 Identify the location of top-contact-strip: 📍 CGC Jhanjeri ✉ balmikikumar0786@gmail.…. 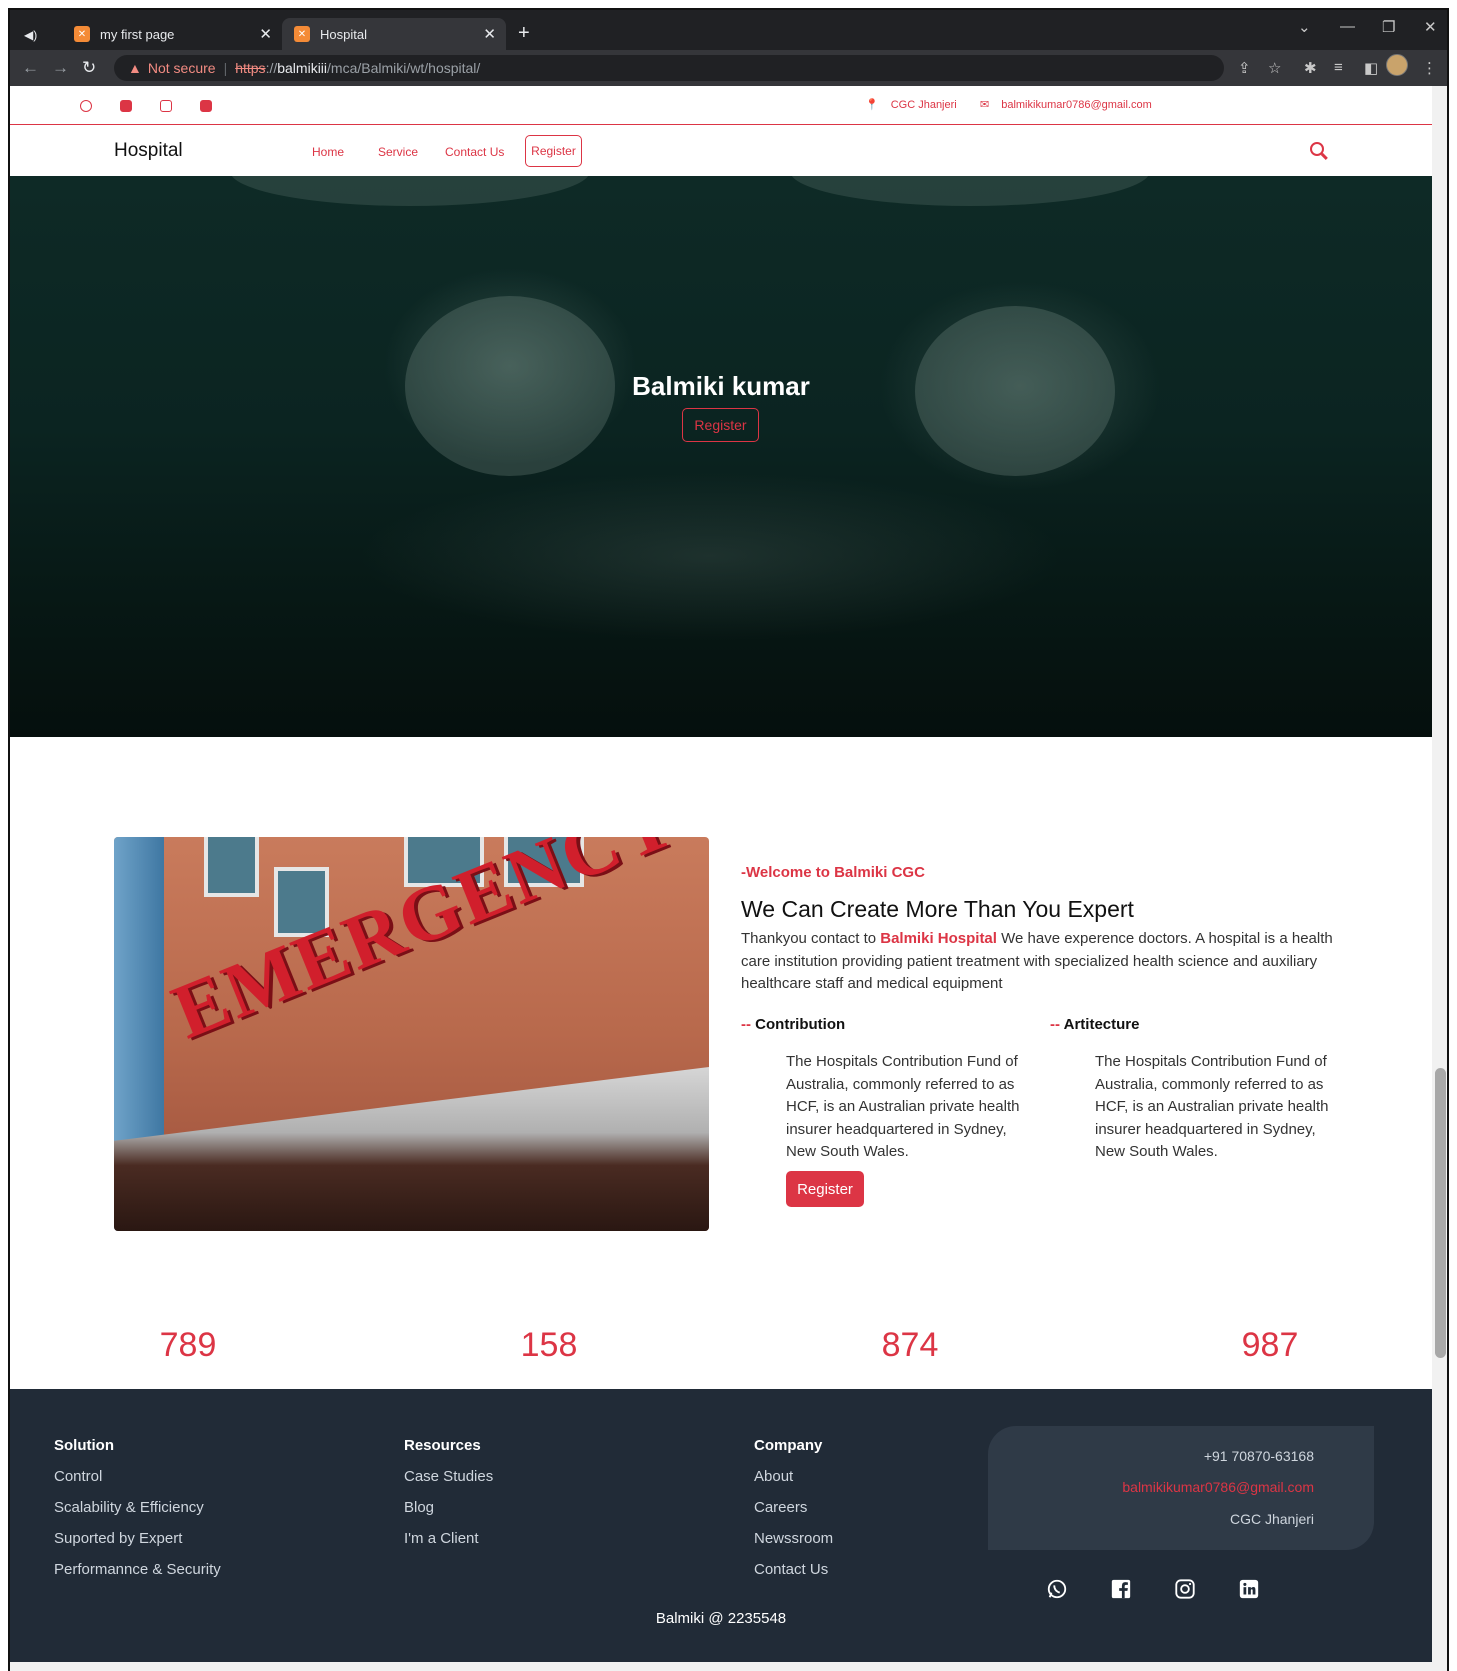
(721, 105).